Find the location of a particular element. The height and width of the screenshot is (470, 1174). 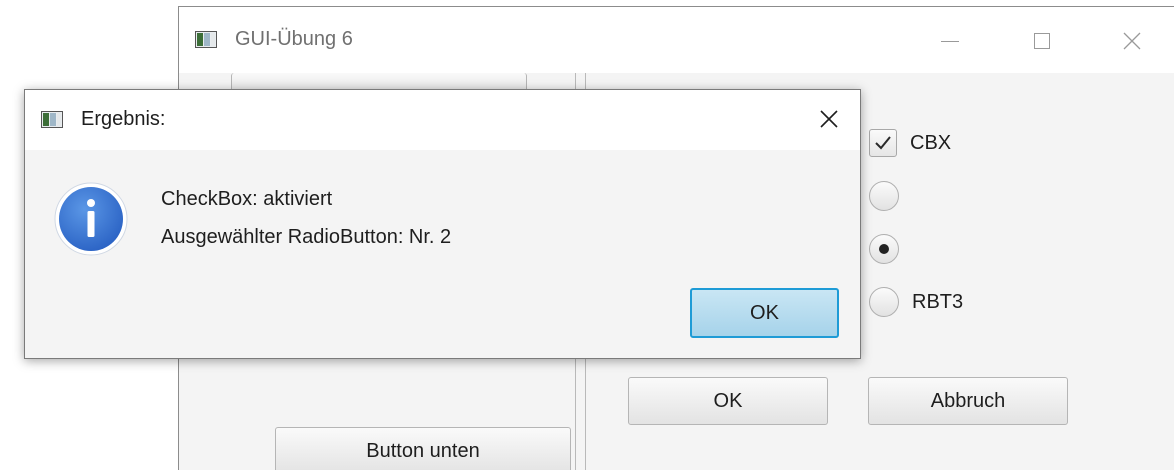

ok-button: OK is located at coordinates (728, 401).